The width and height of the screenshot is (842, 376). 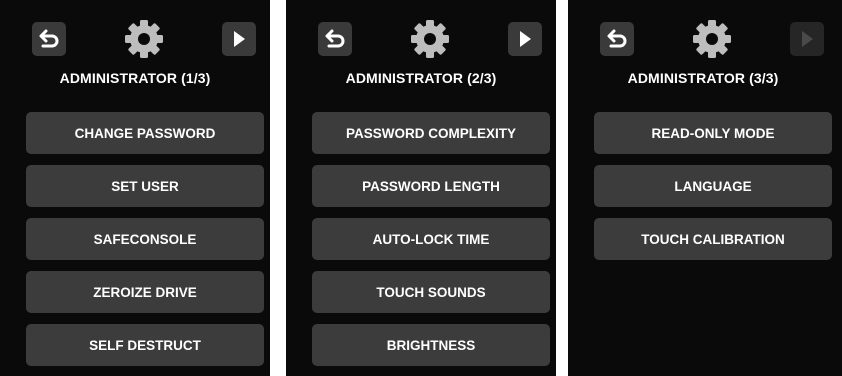 I want to click on brightness-button: BRIGHTNESS, so click(x=431, y=345).